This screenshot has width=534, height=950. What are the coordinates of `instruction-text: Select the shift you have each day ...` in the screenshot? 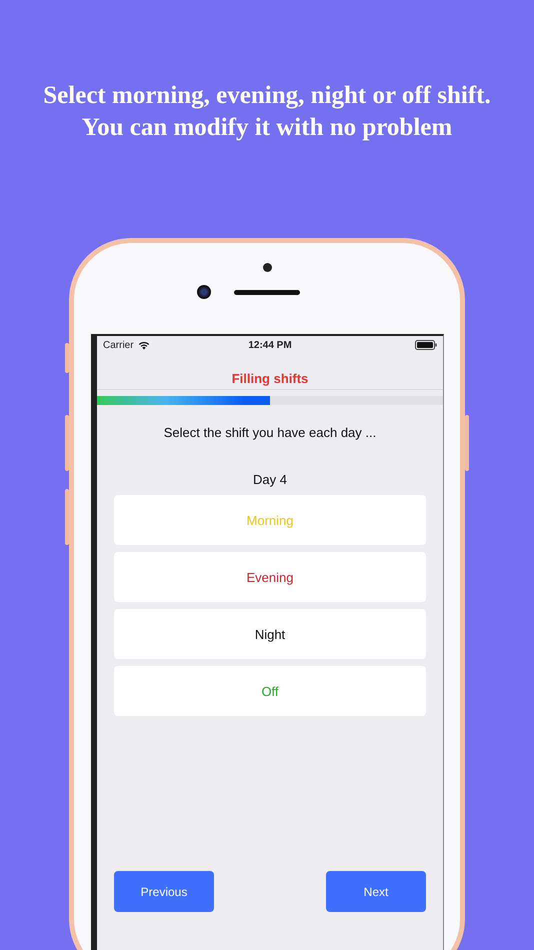 It's located at (270, 432).